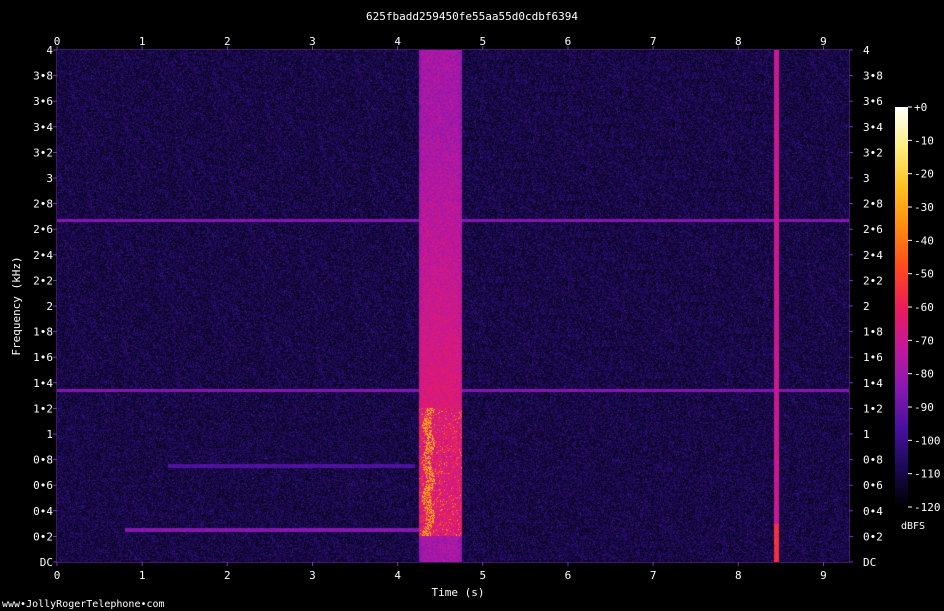 The height and width of the screenshot is (611, 944). I want to click on x-tick-label-bottom: 3, so click(312, 575).